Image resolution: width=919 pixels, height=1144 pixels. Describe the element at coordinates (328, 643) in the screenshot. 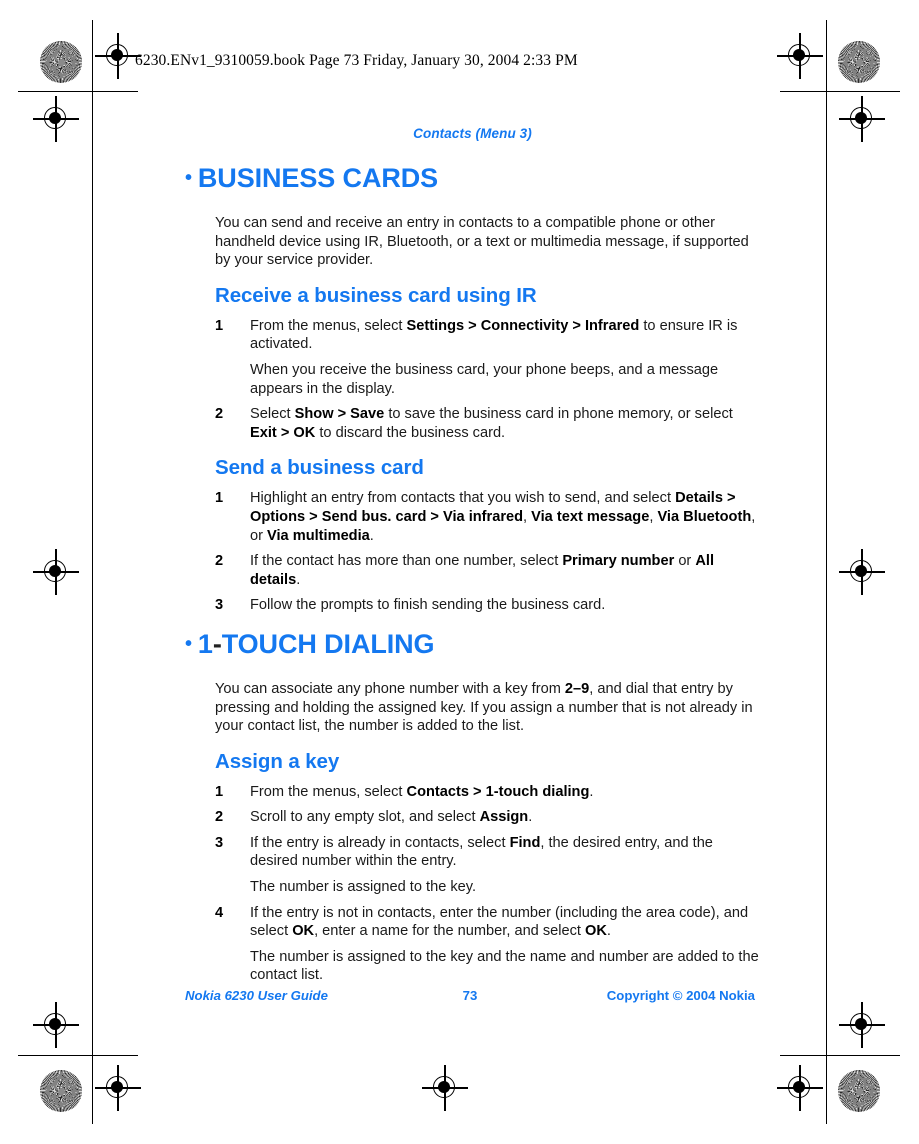

I see `section-heading-text: TOUCH DIALING` at that location.